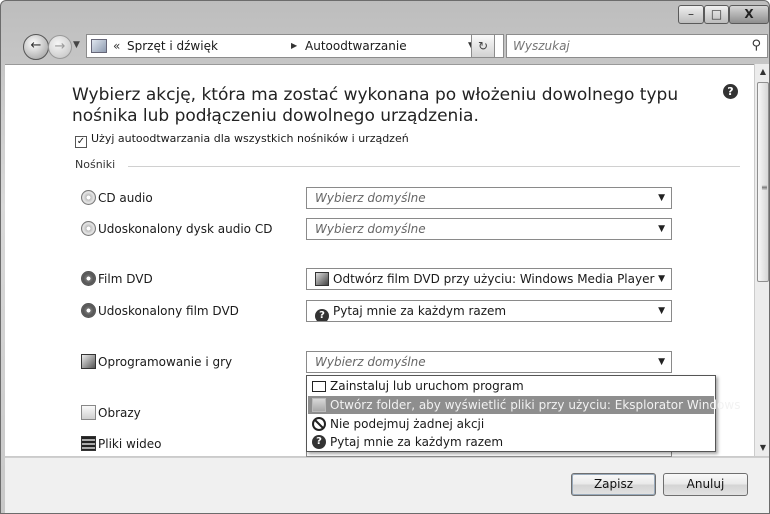 The image size is (770, 514). What do you see at coordinates (427, 386) in the screenshot?
I see `dropdown-option-label: Zainstaluj lub uruchom program` at bounding box center [427, 386].